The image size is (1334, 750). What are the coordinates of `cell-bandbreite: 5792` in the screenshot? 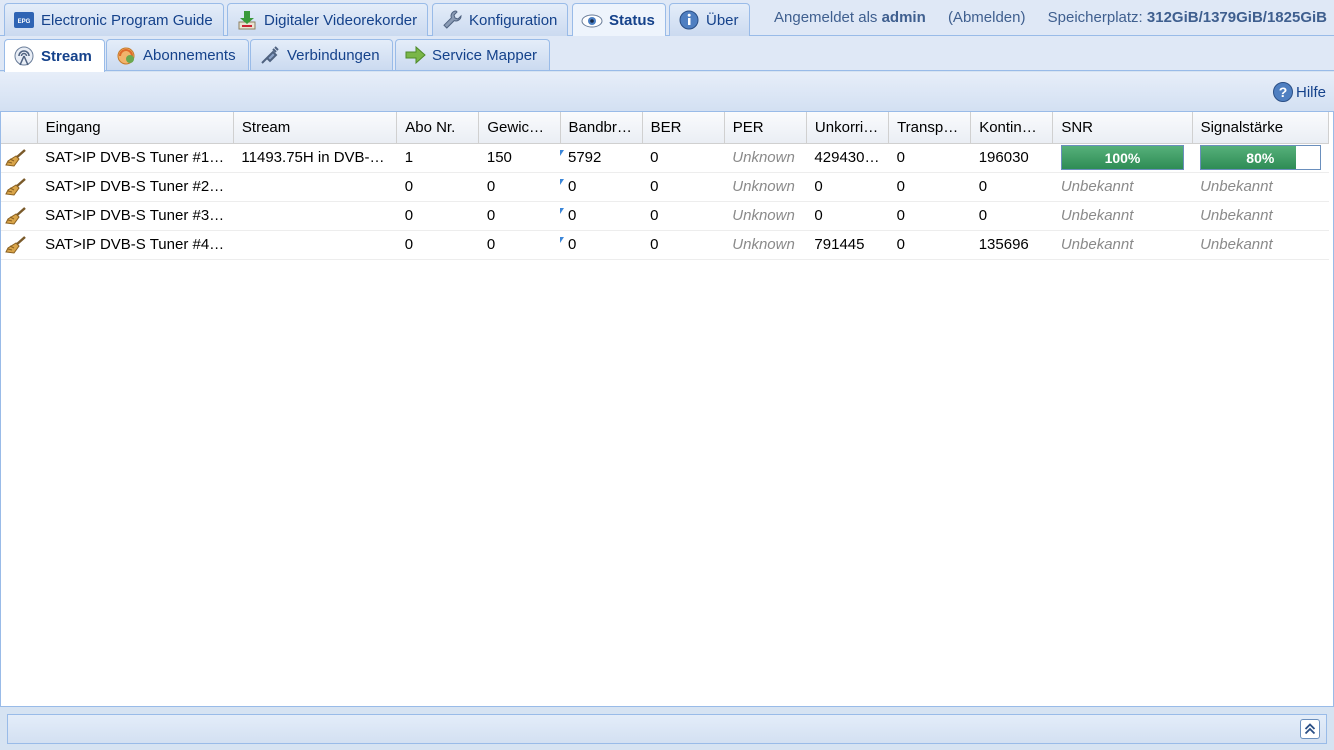 It's located at (601, 158).